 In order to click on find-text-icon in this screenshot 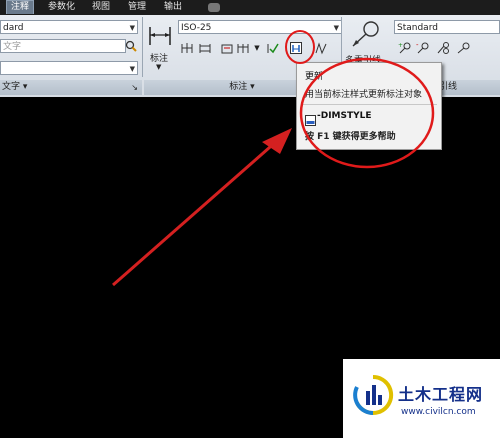, I will do `click(131, 46)`.